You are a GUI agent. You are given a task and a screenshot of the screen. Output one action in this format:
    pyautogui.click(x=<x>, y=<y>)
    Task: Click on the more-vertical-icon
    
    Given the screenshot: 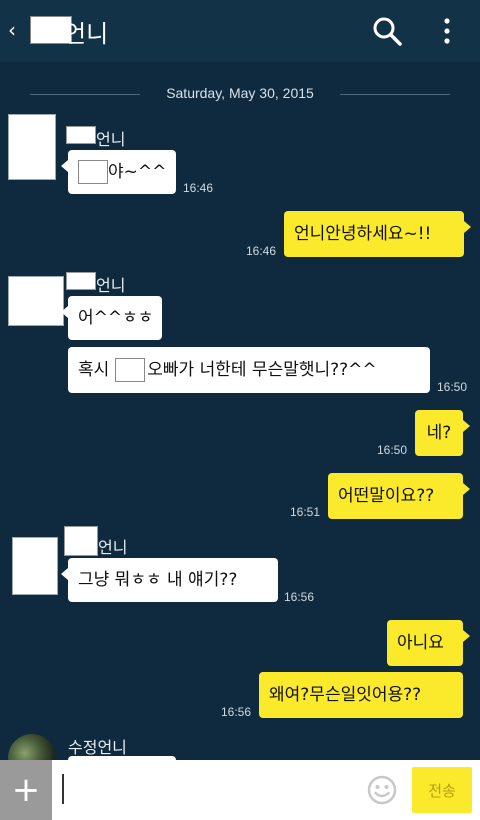 What is the action you would take?
    pyautogui.click(x=447, y=31)
    